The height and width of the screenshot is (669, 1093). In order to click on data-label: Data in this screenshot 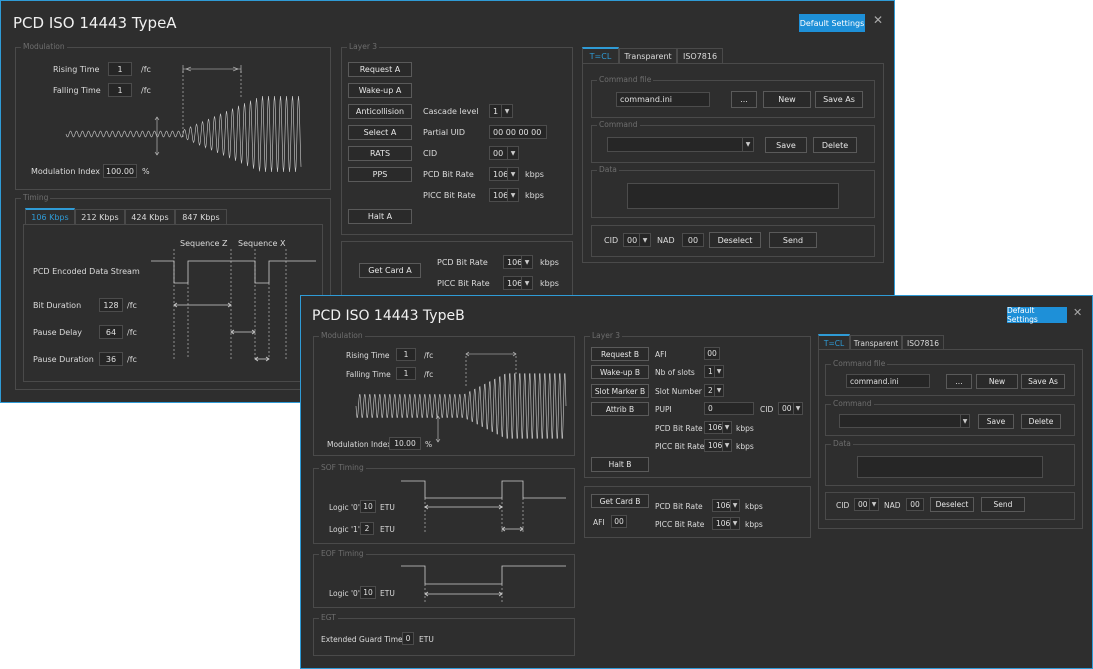, I will do `click(608, 169)`.